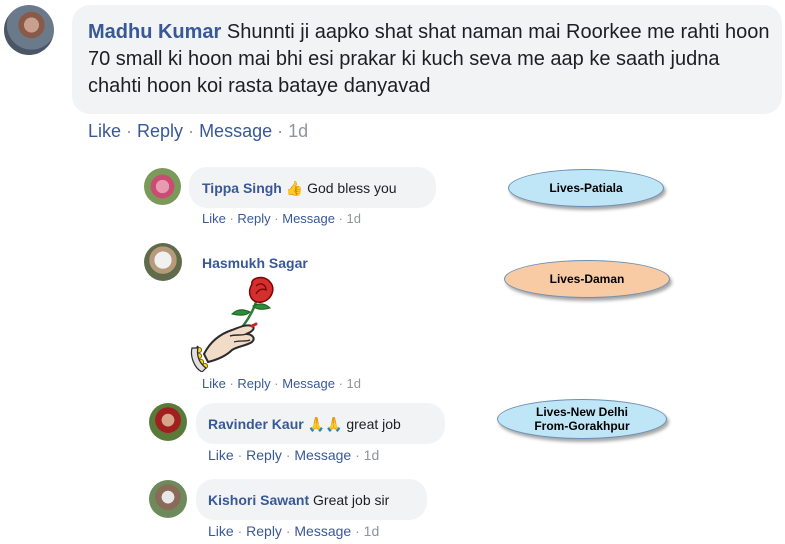 This screenshot has height=544, width=785. I want to click on reply-author: Tippa Singh, so click(242, 188).